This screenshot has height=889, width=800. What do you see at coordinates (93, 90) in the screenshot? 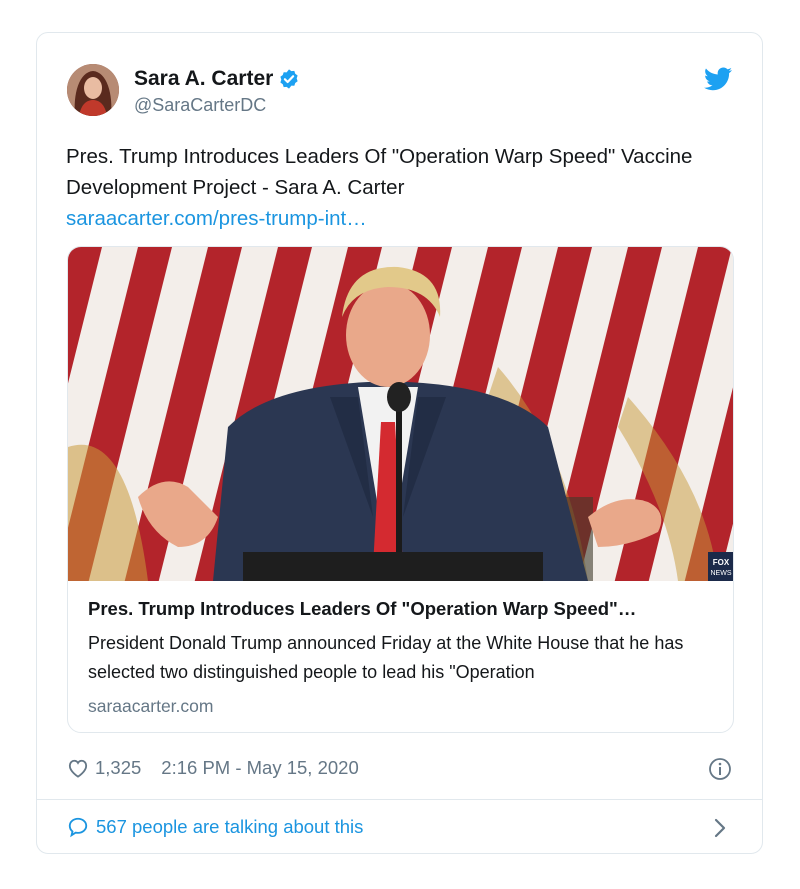
I see `avatar` at bounding box center [93, 90].